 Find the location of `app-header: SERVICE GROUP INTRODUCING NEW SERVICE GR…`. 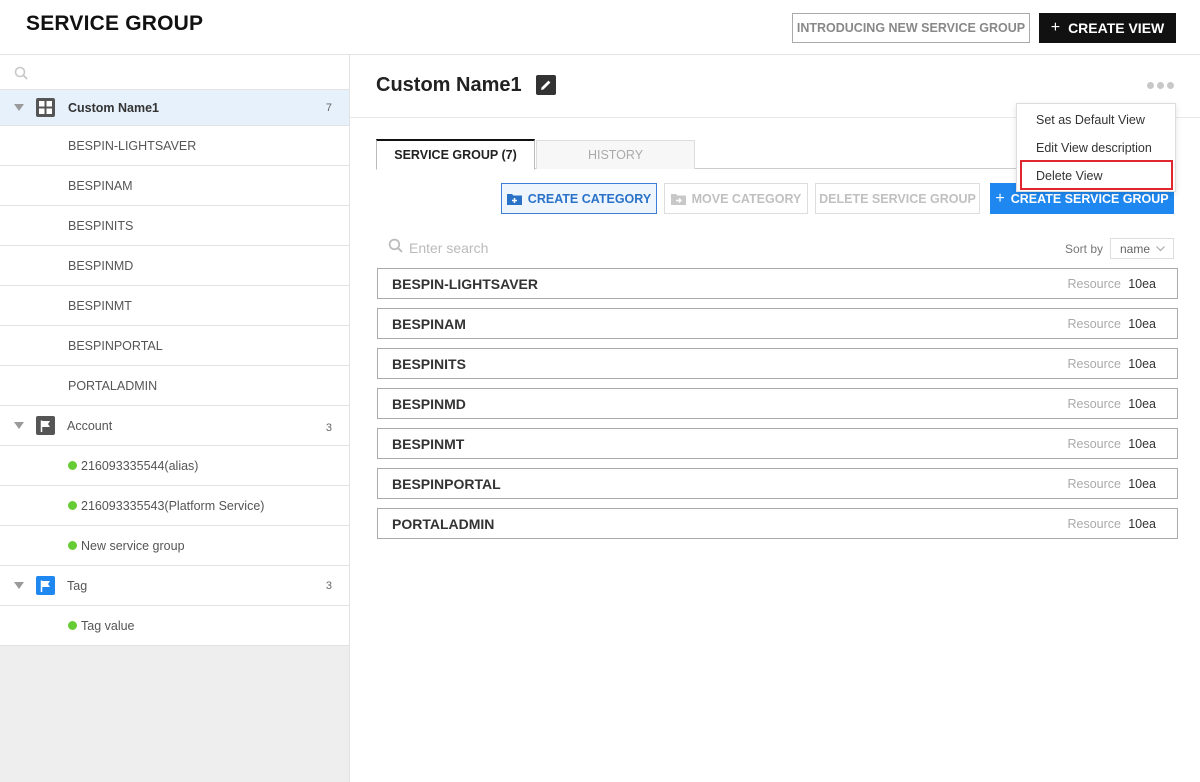

app-header: SERVICE GROUP INTRODUCING NEW SERVICE GR… is located at coordinates (600, 27).